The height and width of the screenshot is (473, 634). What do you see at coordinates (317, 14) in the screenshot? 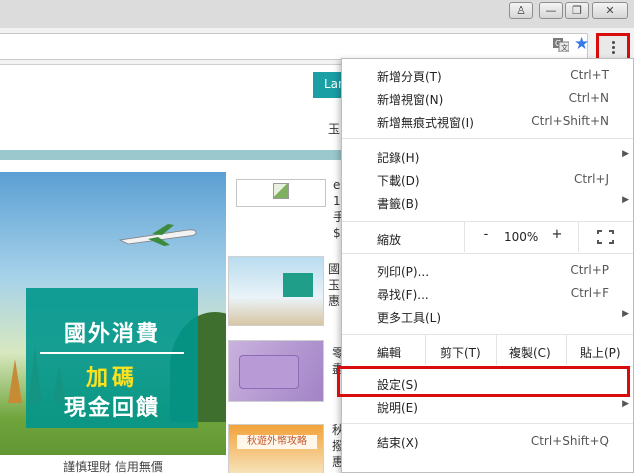
I see `window-titlebar: ♙ — ❐ ✕` at bounding box center [317, 14].